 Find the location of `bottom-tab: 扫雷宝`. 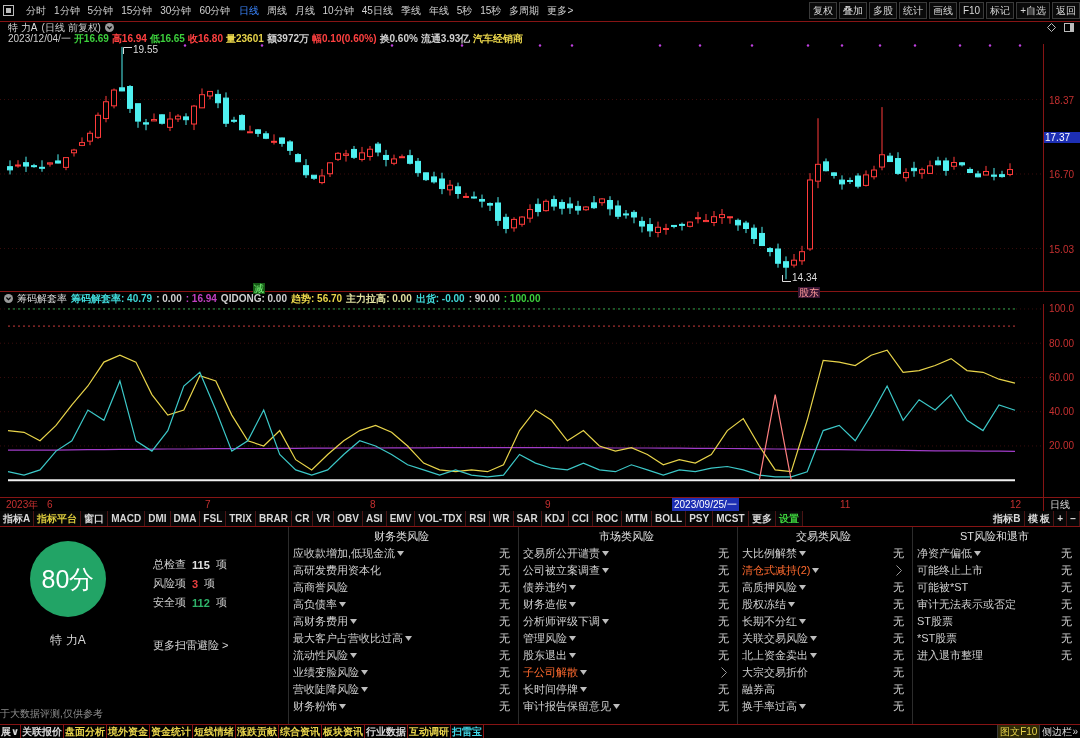

bottom-tab: 扫雷宝 is located at coordinates (468, 731).